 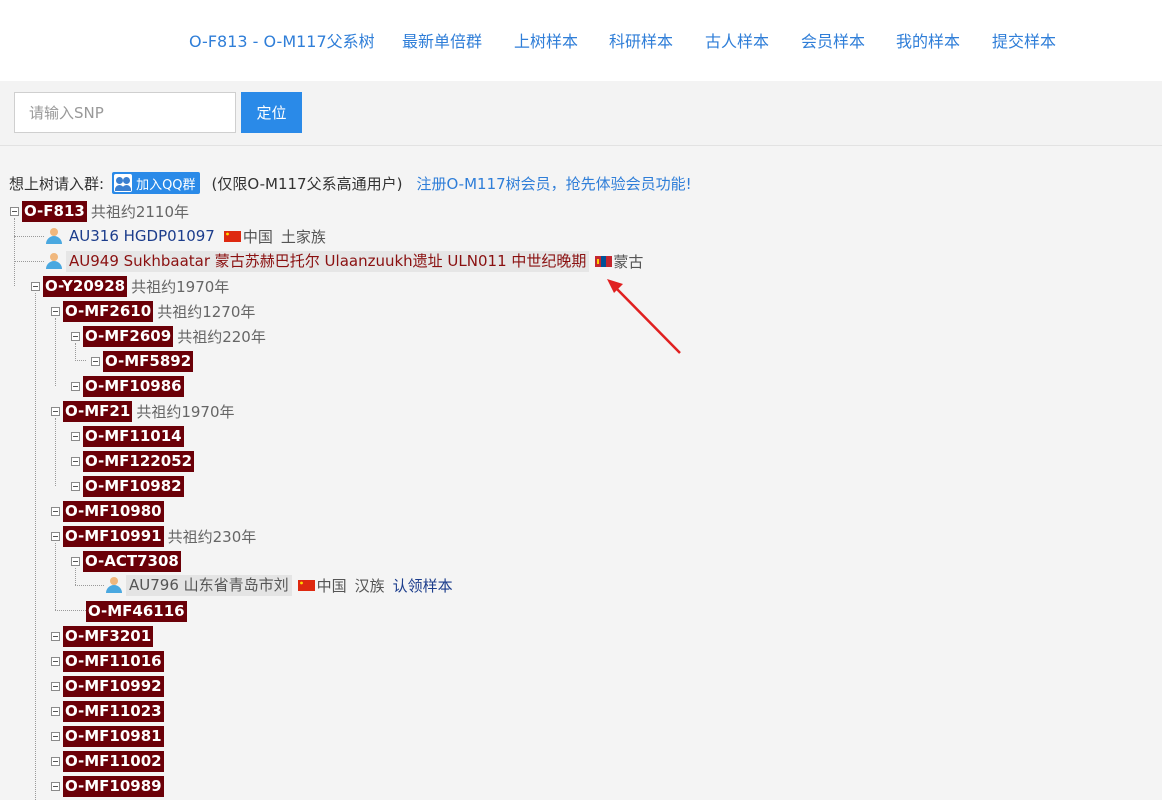 What do you see at coordinates (139, 461) in the screenshot?
I see `haplogroup-label: O-MF122052` at bounding box center [139, 461].